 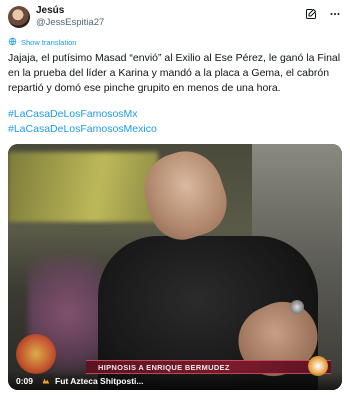 What do you see at coordinates (175, 20) in the screenshot?
I see `tweet-header: Jesús @JessEspitia27` at bounding box center [175, 20].